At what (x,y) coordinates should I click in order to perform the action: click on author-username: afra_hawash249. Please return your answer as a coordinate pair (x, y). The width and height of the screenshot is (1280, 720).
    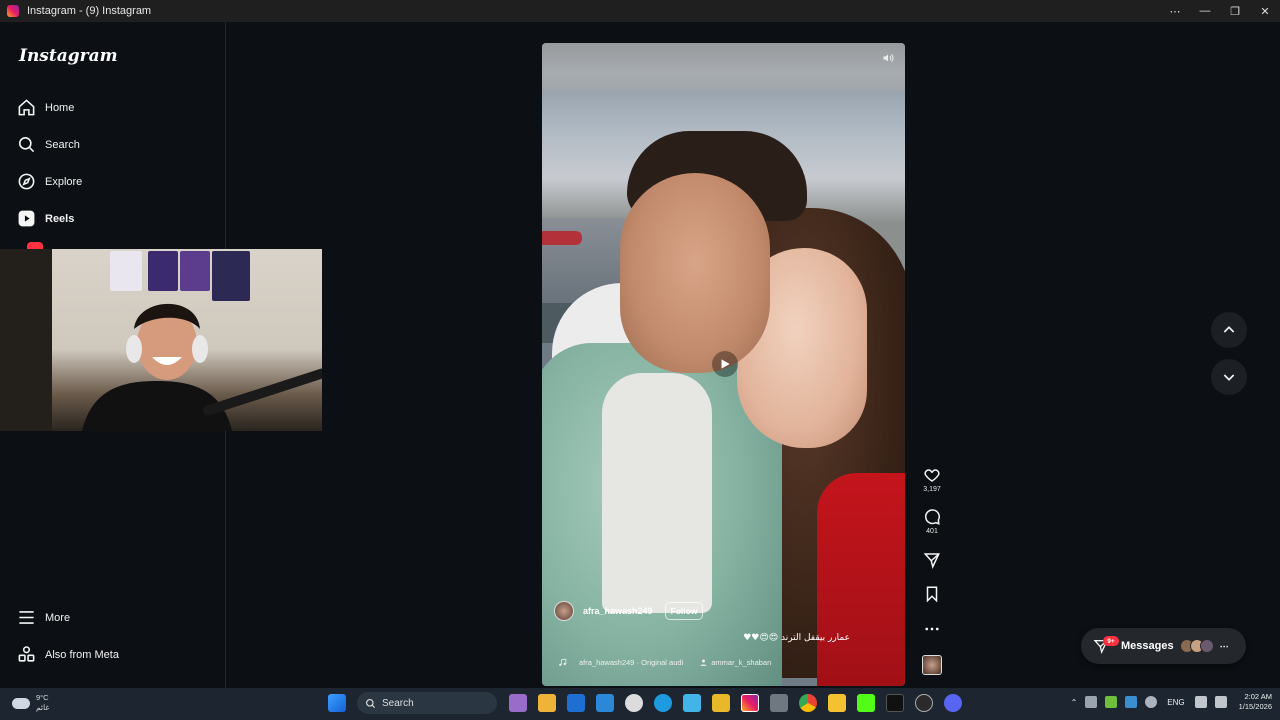
    Looking at the image, I should click on (618, 611).